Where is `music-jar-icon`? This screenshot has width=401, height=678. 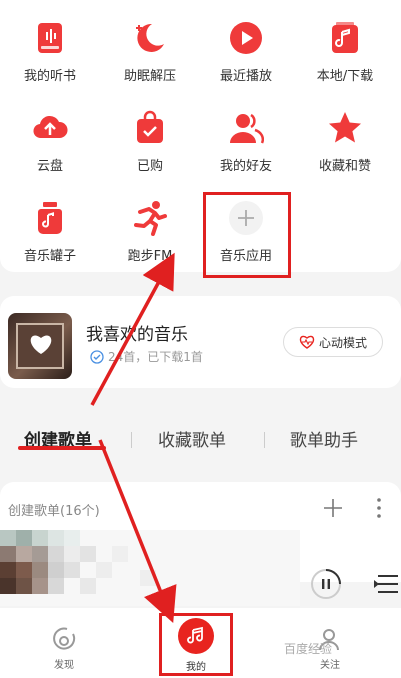 music-jar-icon is located at coordinates (50, 218).